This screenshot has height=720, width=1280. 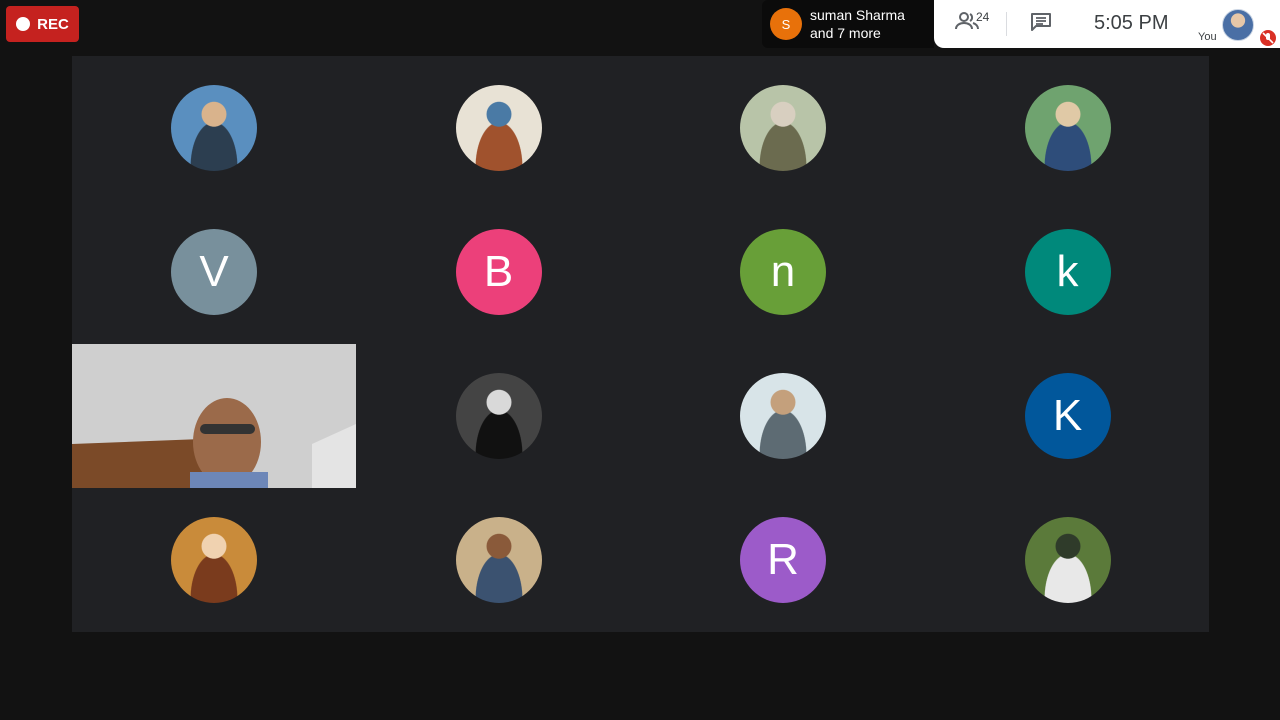 I want to click on joined-avatar: S, so click(x=786, y=24).